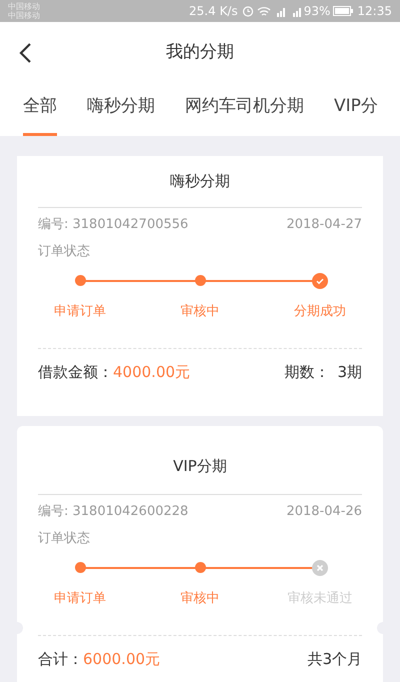 The height and width of the screenshot is (682, 400). I want to click on card-title: 嗨秒分期, so click(200, 181).